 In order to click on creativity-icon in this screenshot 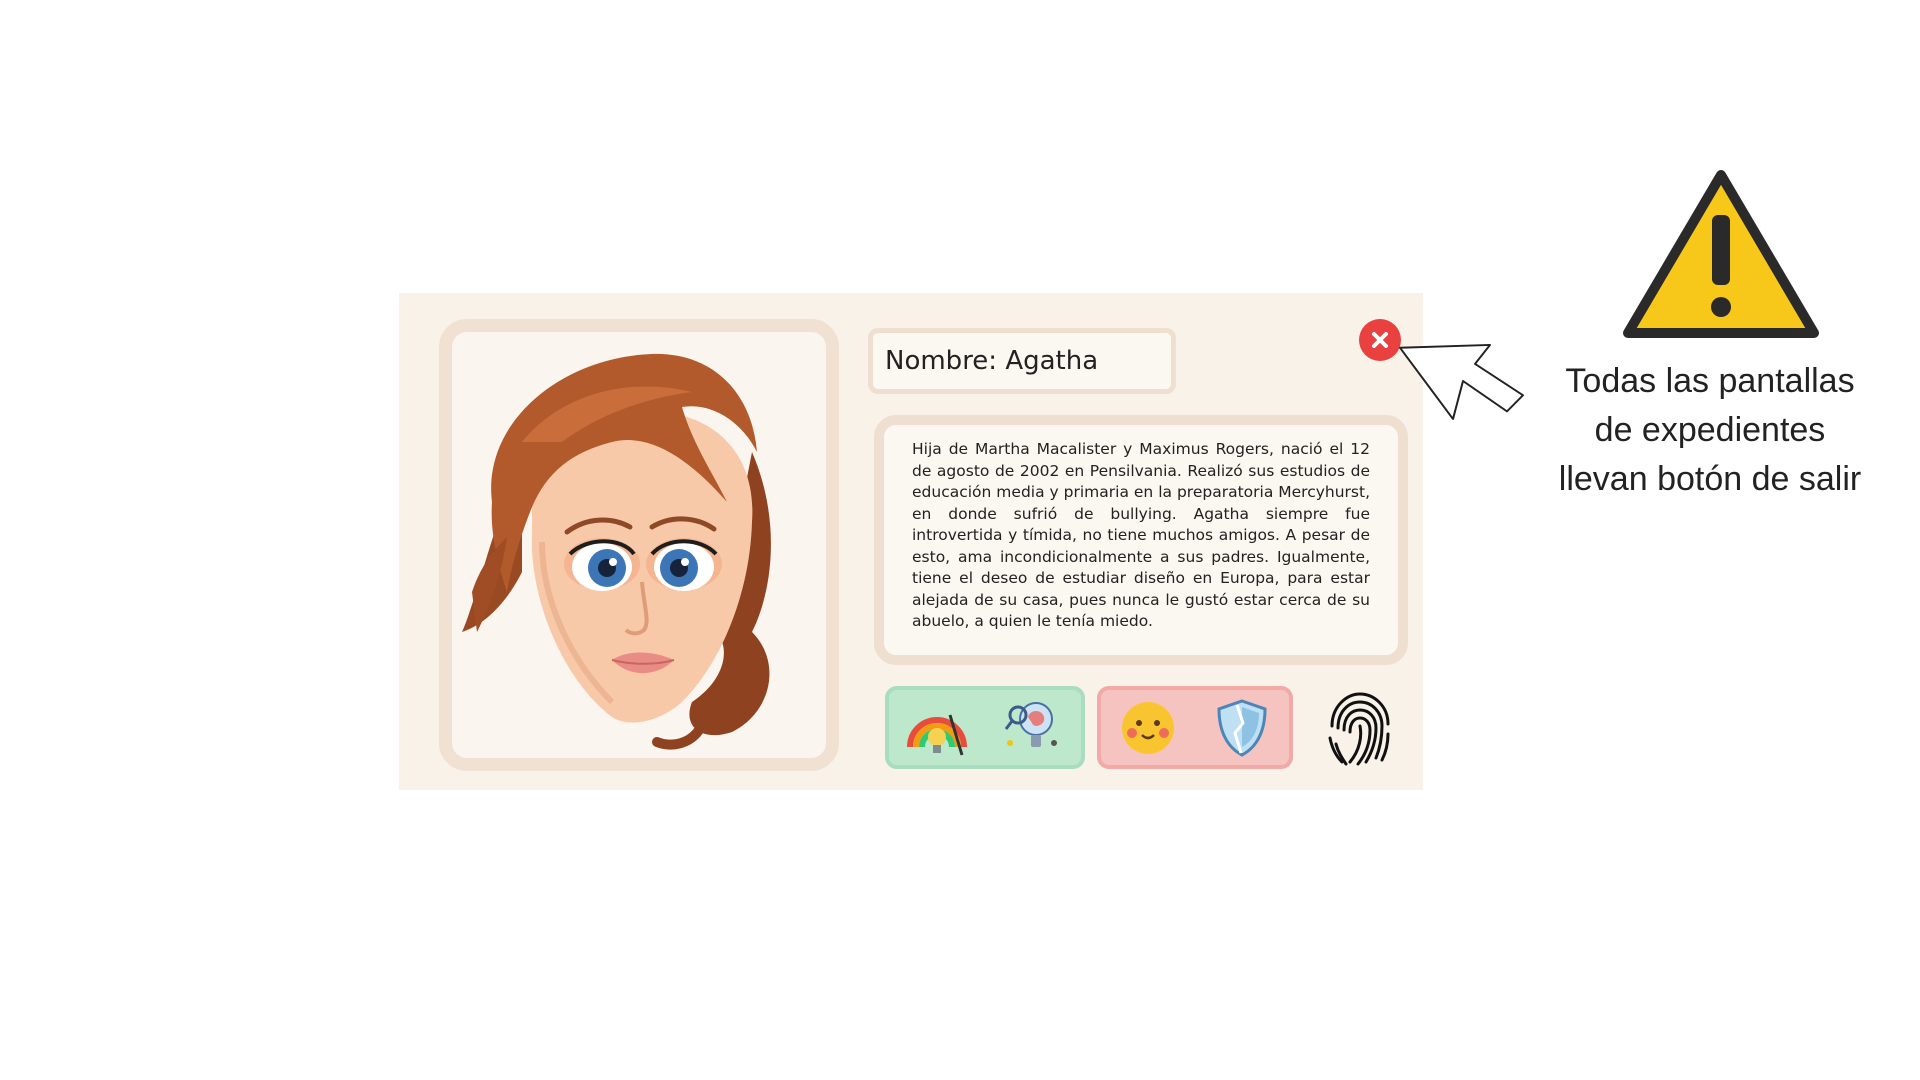, I will do `click(937, 728)`.